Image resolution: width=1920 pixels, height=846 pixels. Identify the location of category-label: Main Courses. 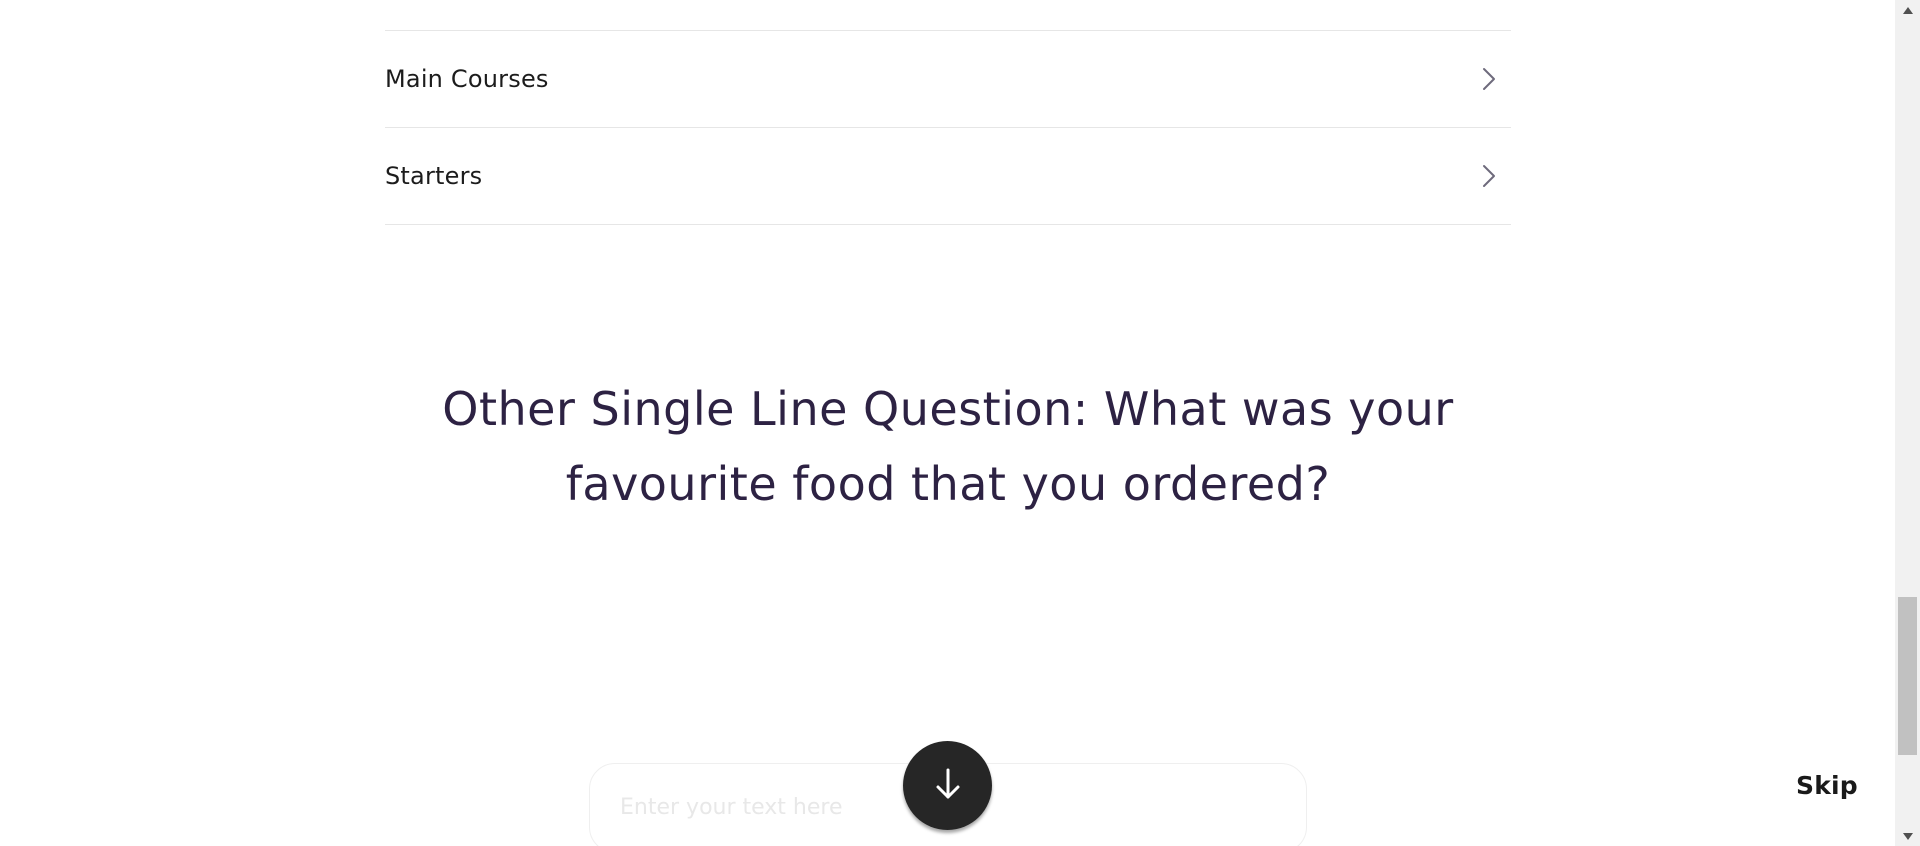
(467, 79).